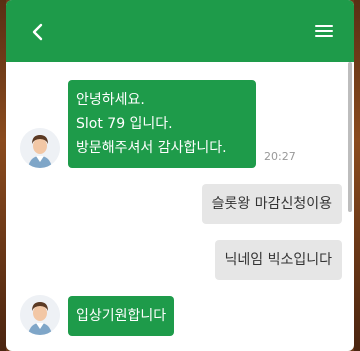 Image resolution: width=360 pixels, height=351 pixels. I want to click on message-bubble-incoming: 입상기원합니다, so click(121, 316).